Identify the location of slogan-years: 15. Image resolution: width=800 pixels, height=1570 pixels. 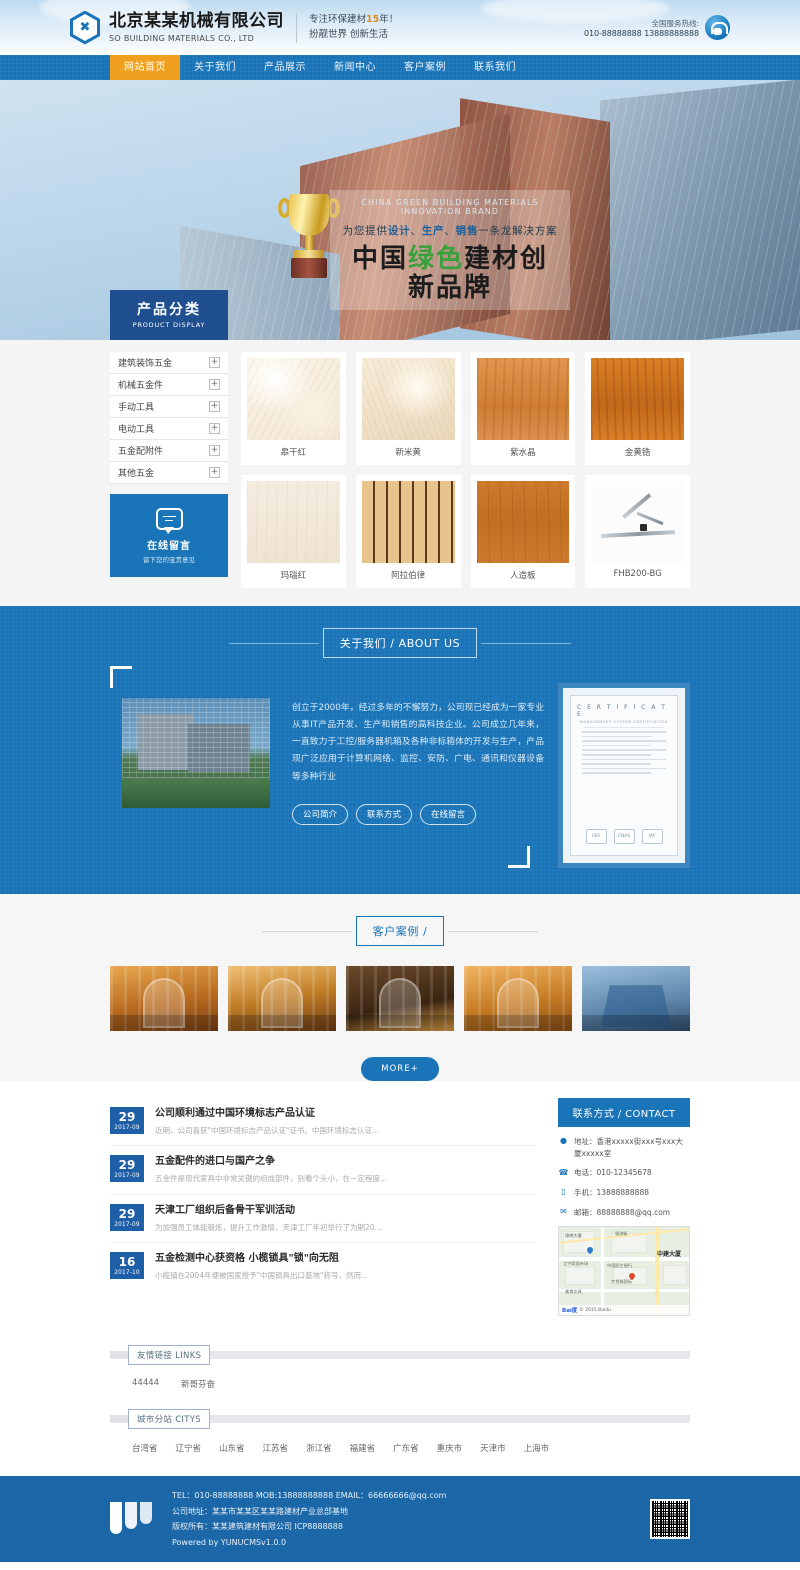
(373, 19).